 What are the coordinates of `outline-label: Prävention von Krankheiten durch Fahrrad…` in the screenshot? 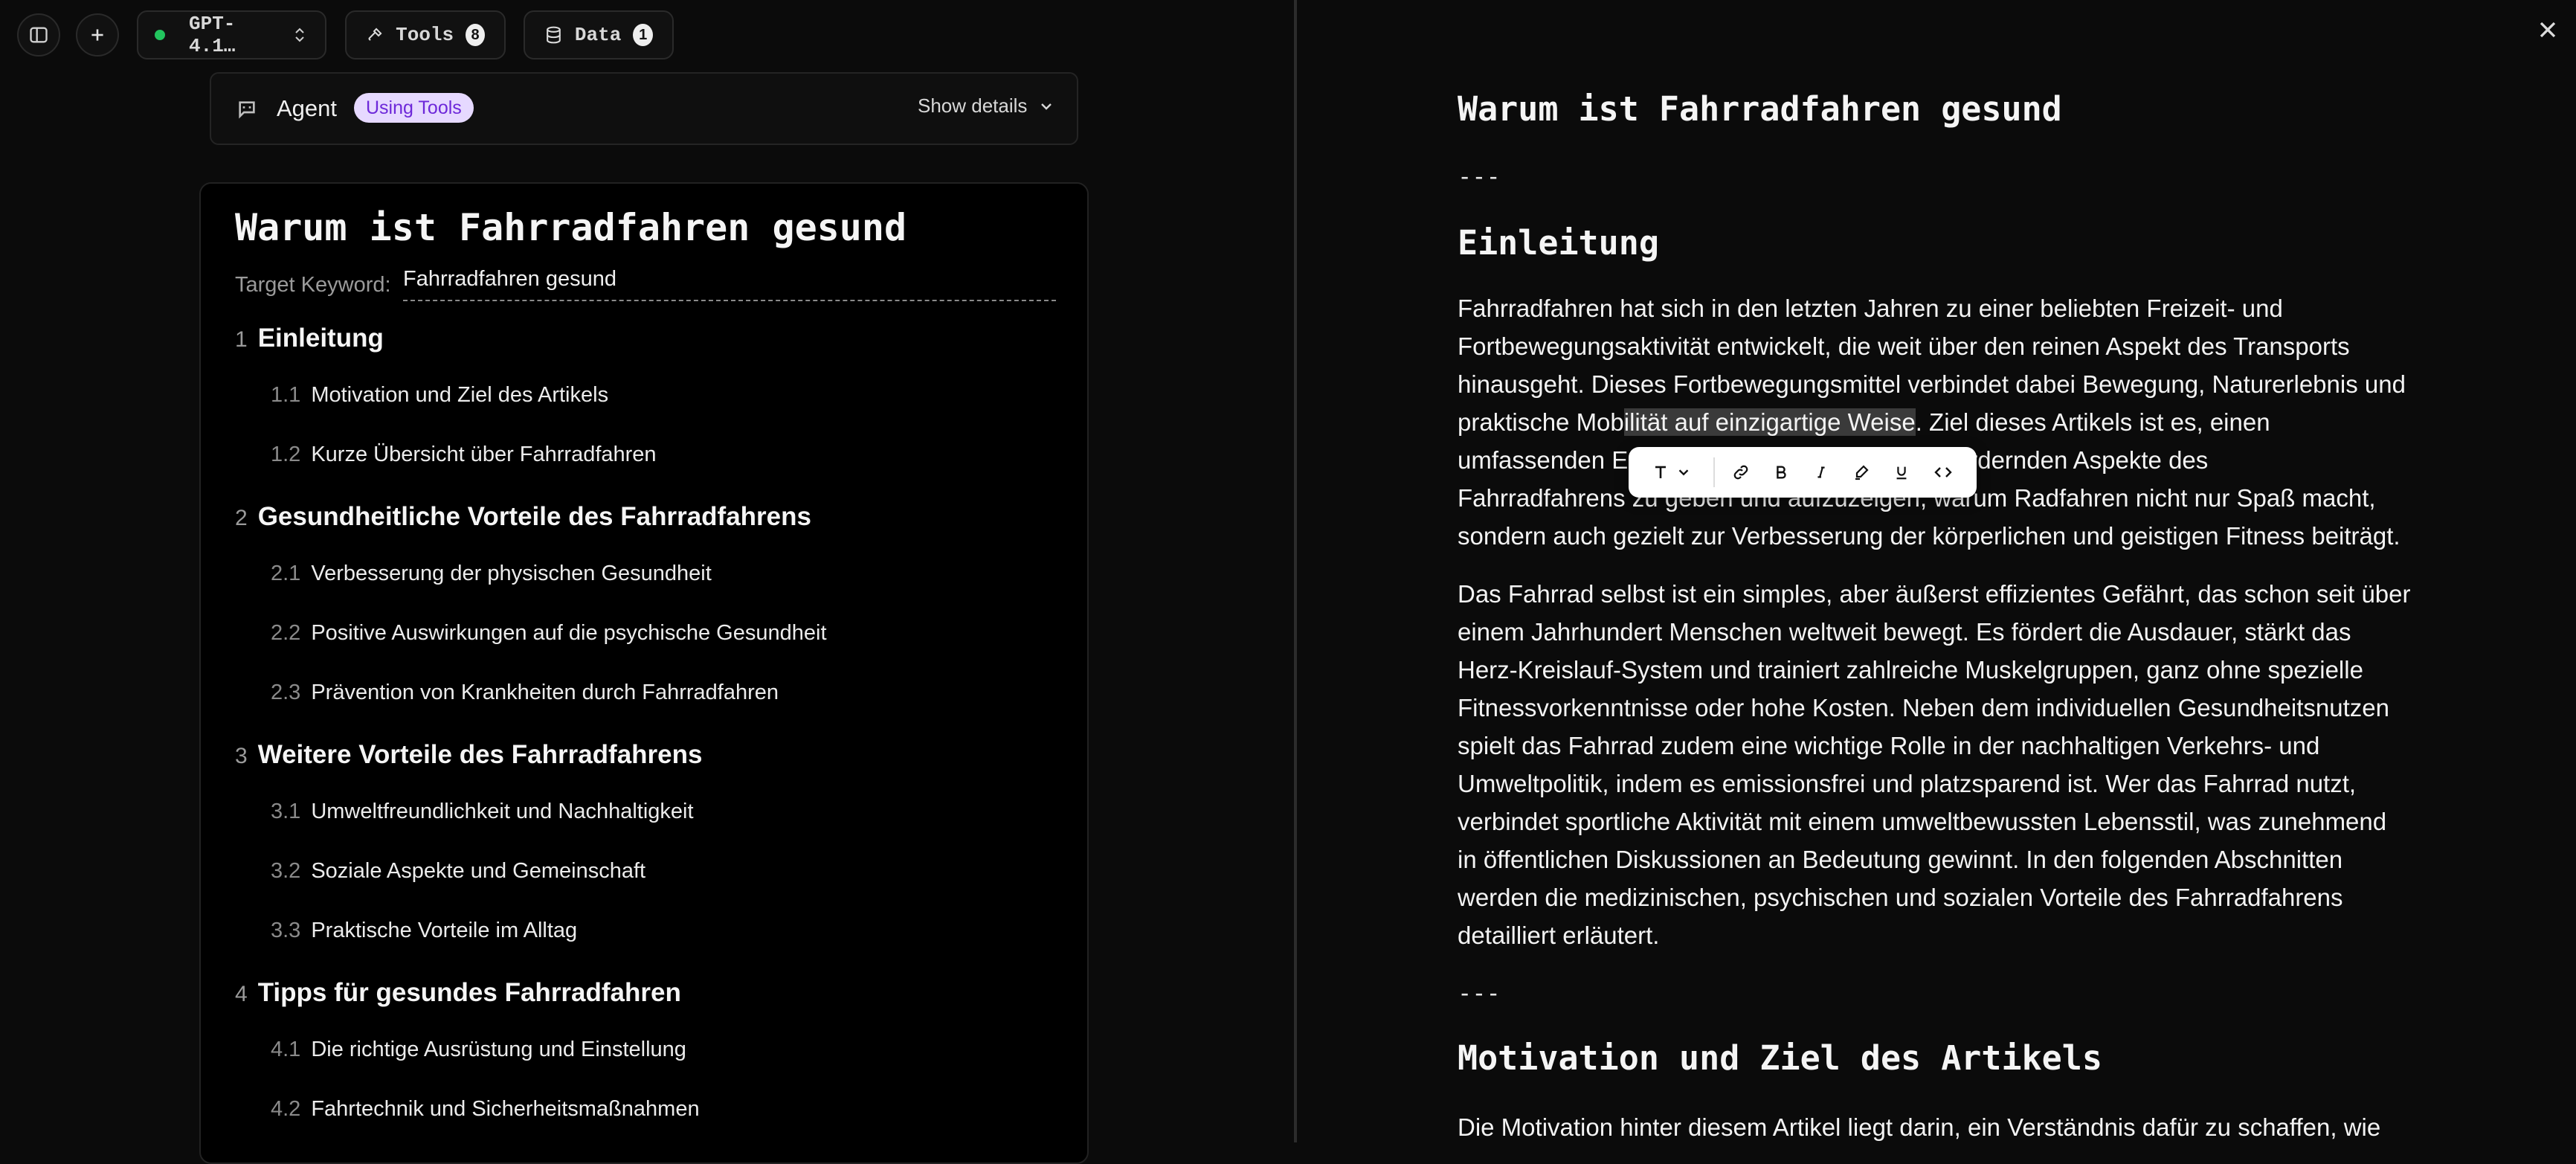 It's located at (545, 692).